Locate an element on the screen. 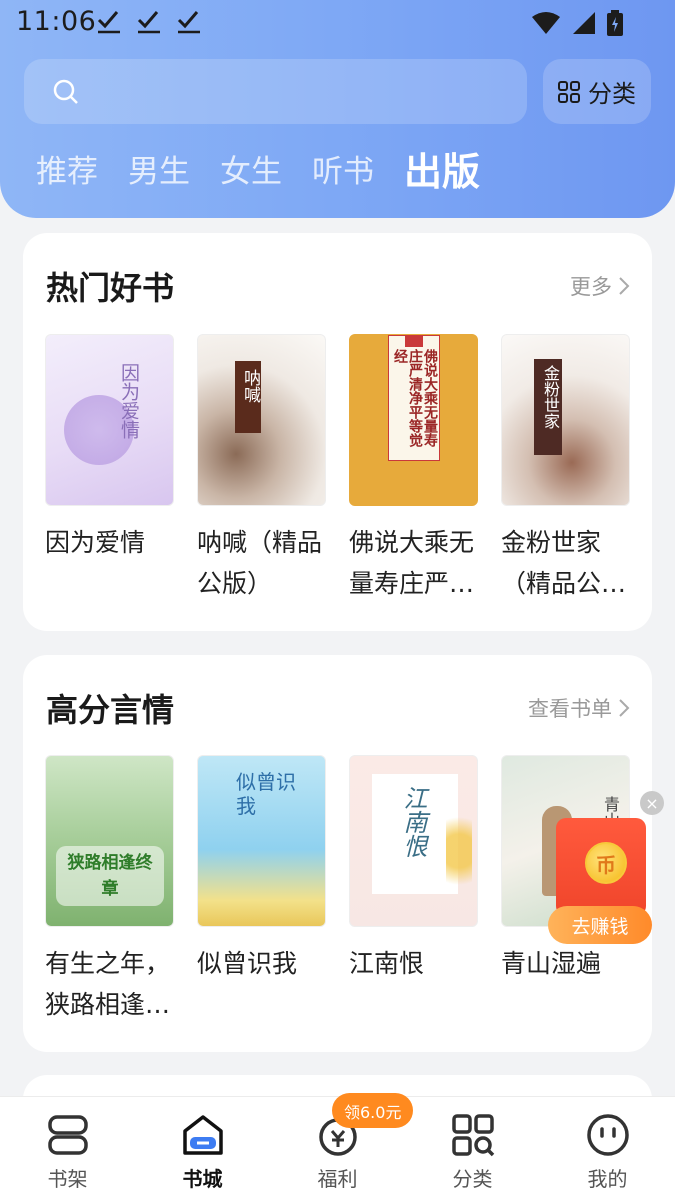  nav-profile: 我的 is located at coordinates (607, 1148).